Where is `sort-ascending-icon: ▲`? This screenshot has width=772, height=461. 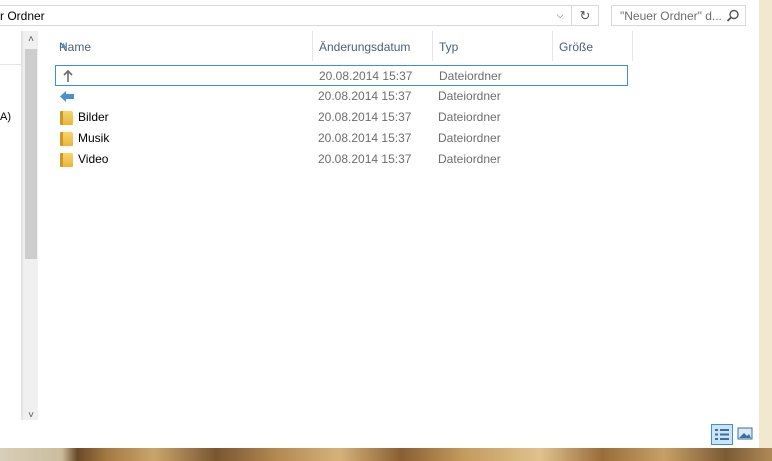
sort-ascending-icon: ▲ is located at coordinates (63, 45).